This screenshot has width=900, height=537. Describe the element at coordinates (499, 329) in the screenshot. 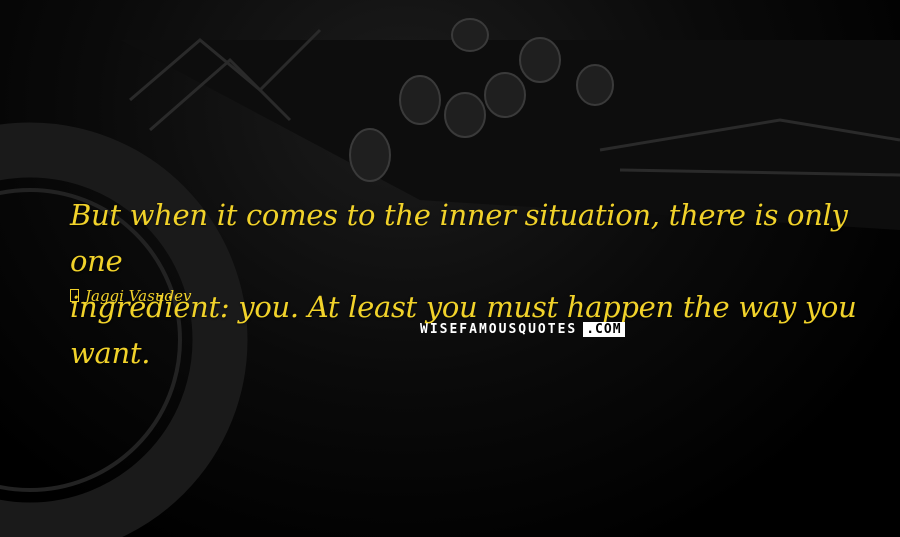

I see `watermark-name: WISEFAMOUSQUOTES` at that location.